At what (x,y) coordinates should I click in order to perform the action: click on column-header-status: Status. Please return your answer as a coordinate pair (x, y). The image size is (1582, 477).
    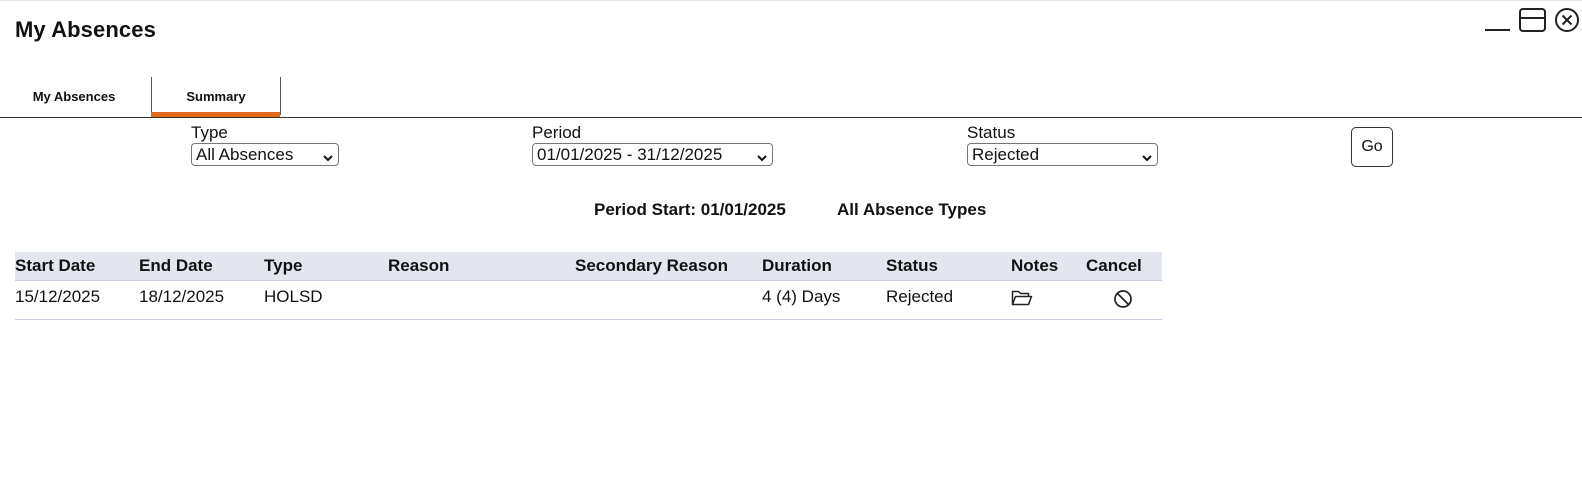
    Looking at the image, I should click on (912, 265).